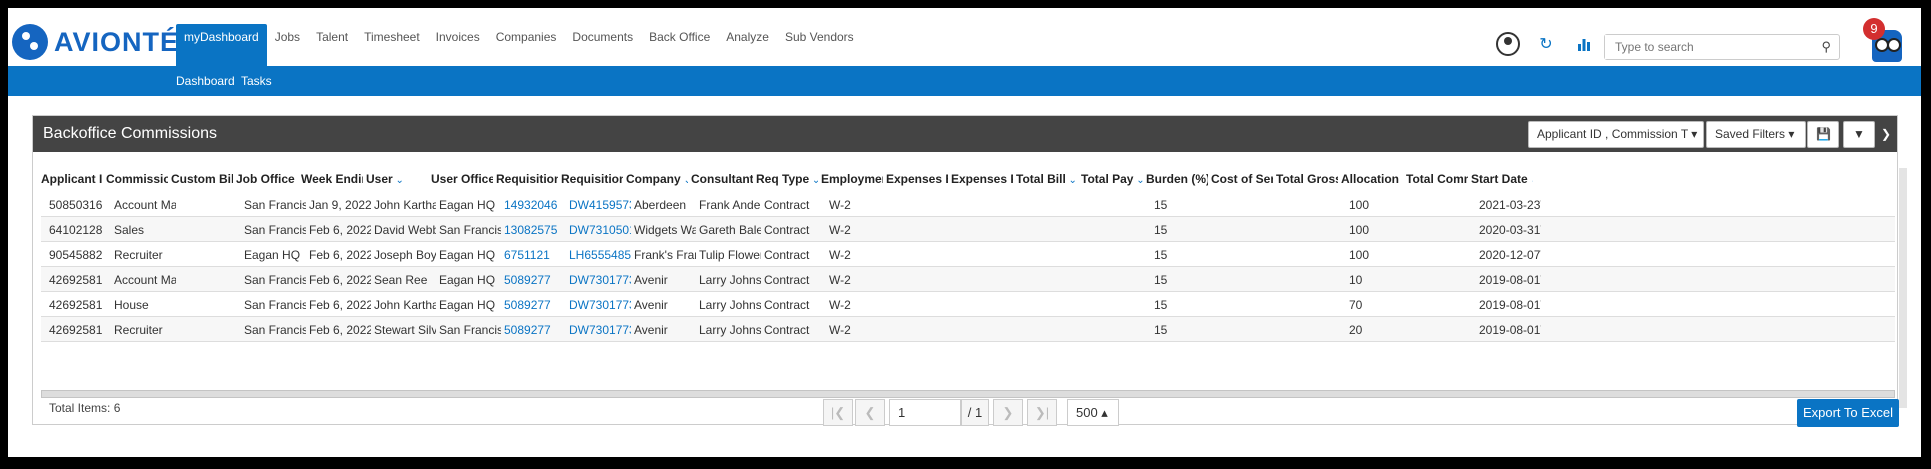  What do you see at coordinates (840, 305) in the screenshot?
I see `table-cell: W-2` at bounding box center [840, 305].